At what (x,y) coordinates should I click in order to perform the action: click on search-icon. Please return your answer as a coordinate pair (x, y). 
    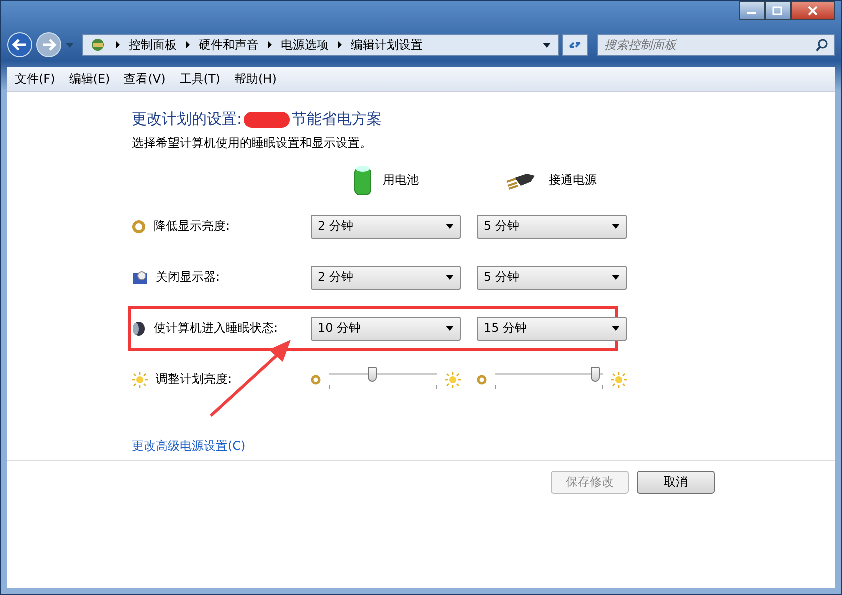
    Looking at the image, I should click on (822, 45).